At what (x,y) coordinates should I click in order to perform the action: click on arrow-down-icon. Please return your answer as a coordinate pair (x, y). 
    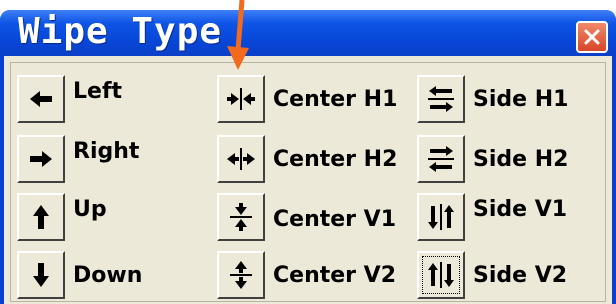
    Looking at the image, I should click on (41, 275).